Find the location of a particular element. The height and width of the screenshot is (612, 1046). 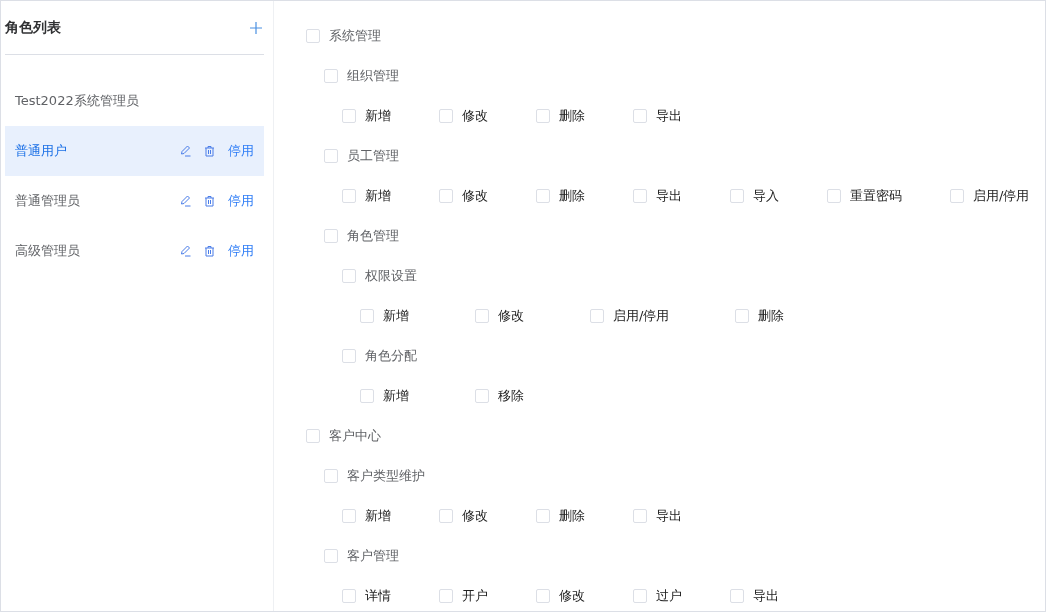

sidebar-title: 角色列表 is located at coordinates (33, 27).